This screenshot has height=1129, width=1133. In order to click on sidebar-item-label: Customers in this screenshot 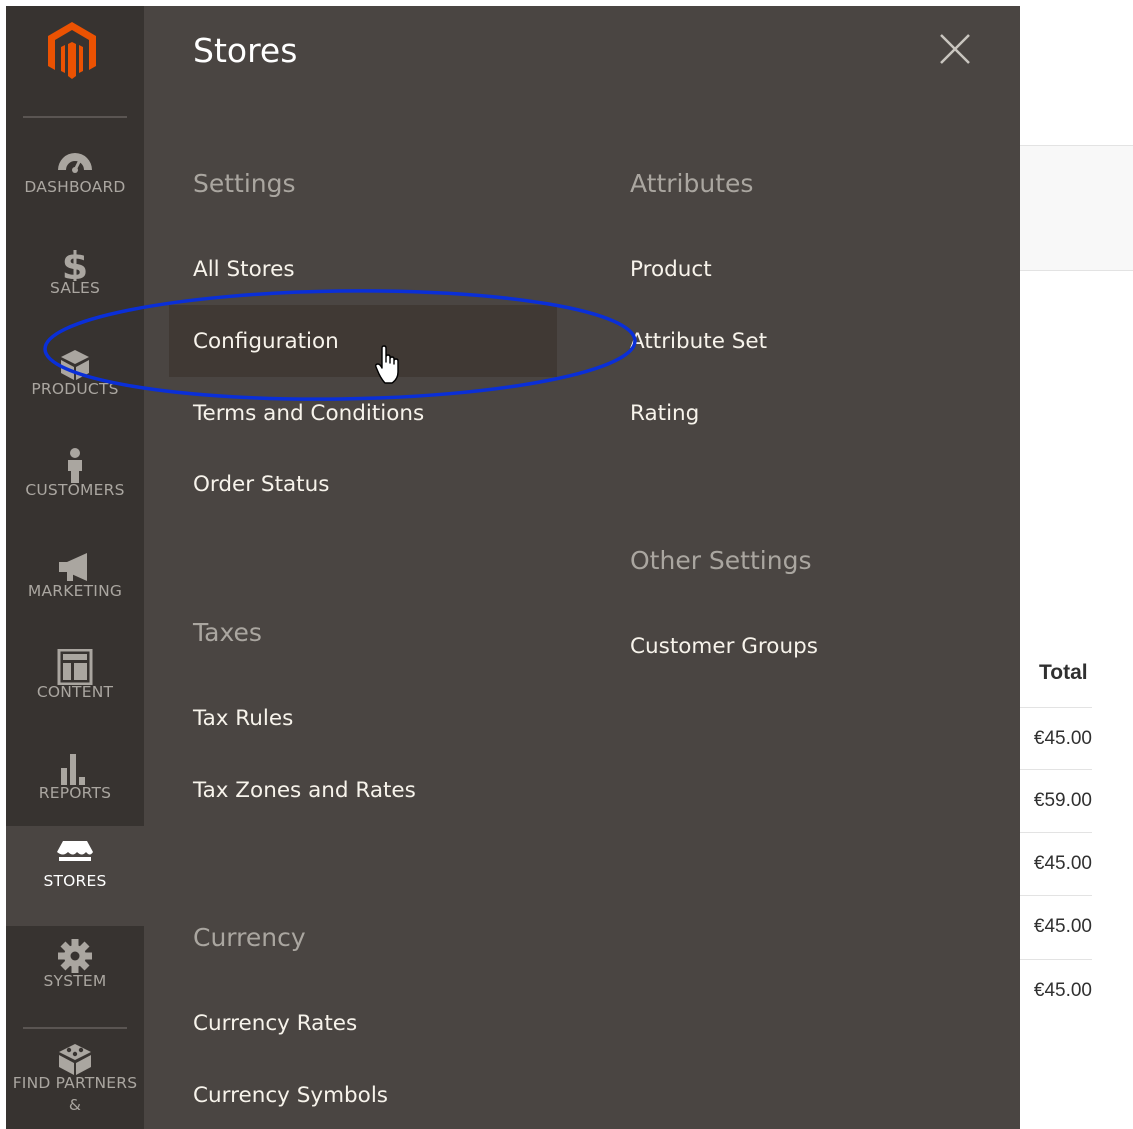, I will do `click(75, 490)`.